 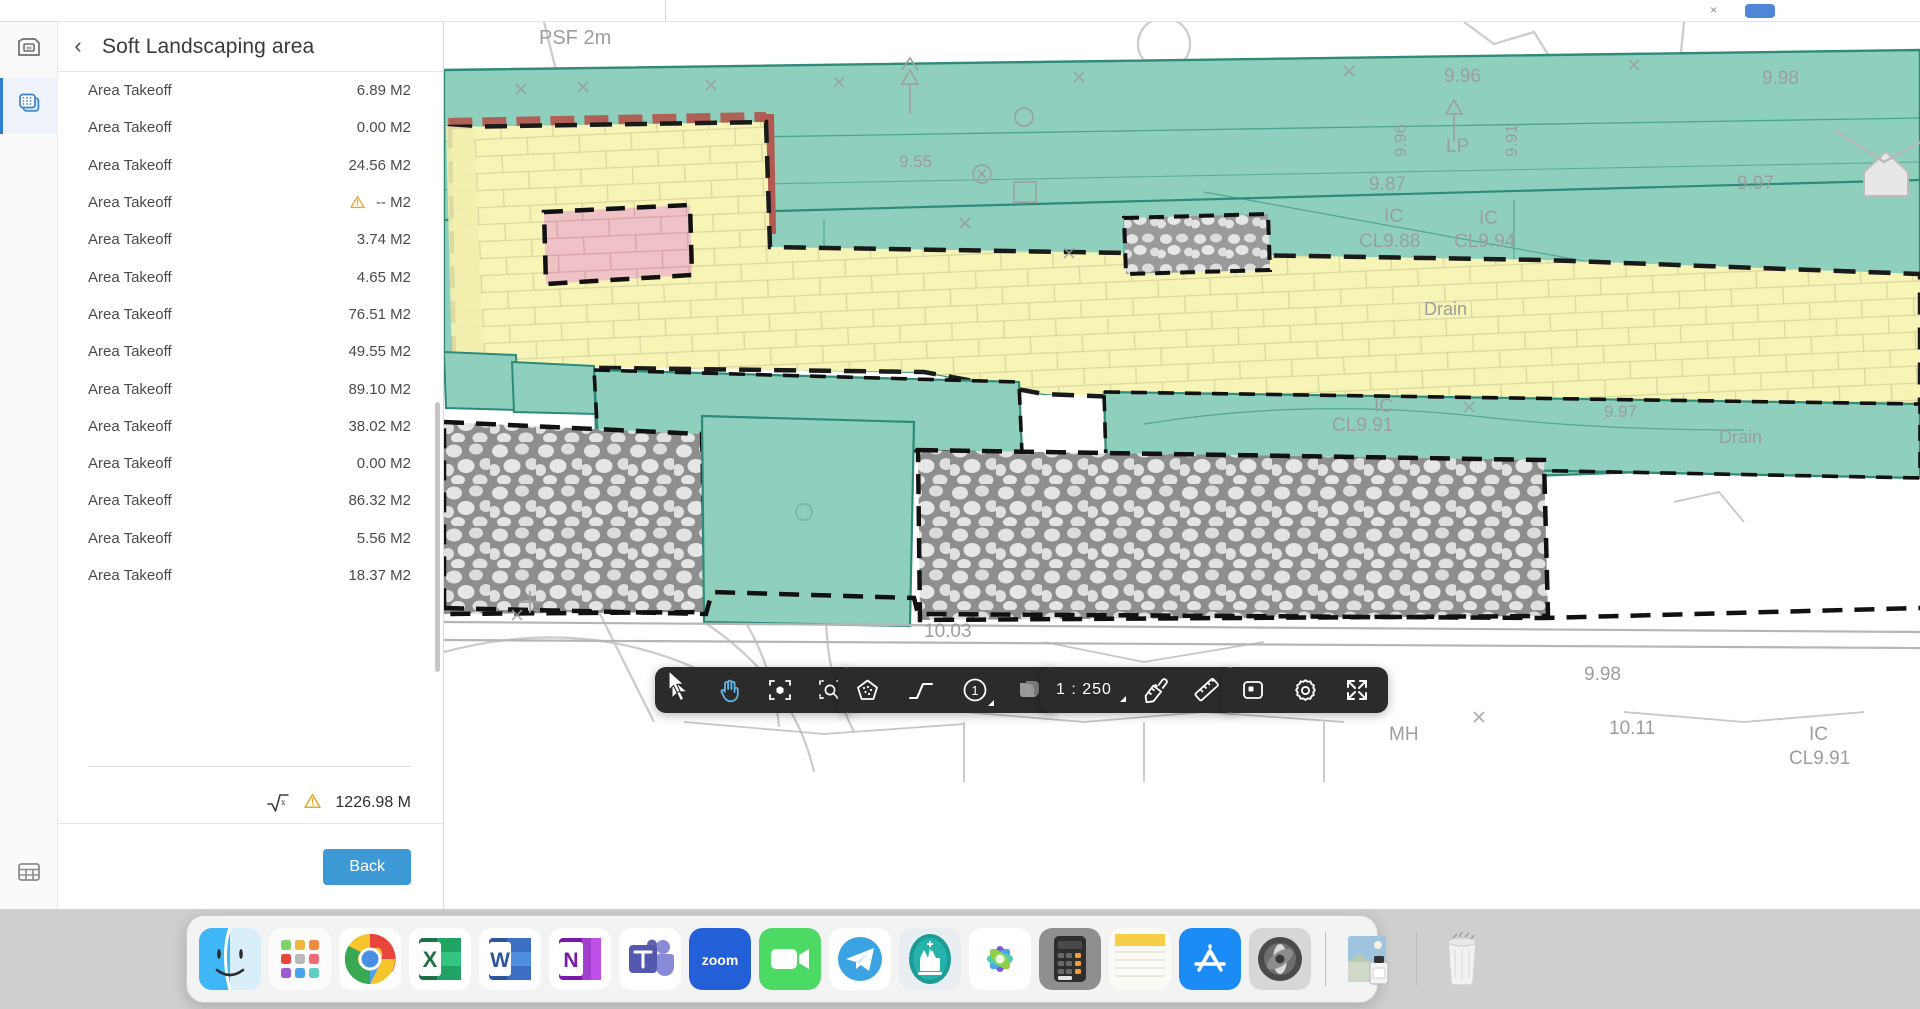 I want to click on scale-value: 1 : 250, so click(x=1091, y=691).